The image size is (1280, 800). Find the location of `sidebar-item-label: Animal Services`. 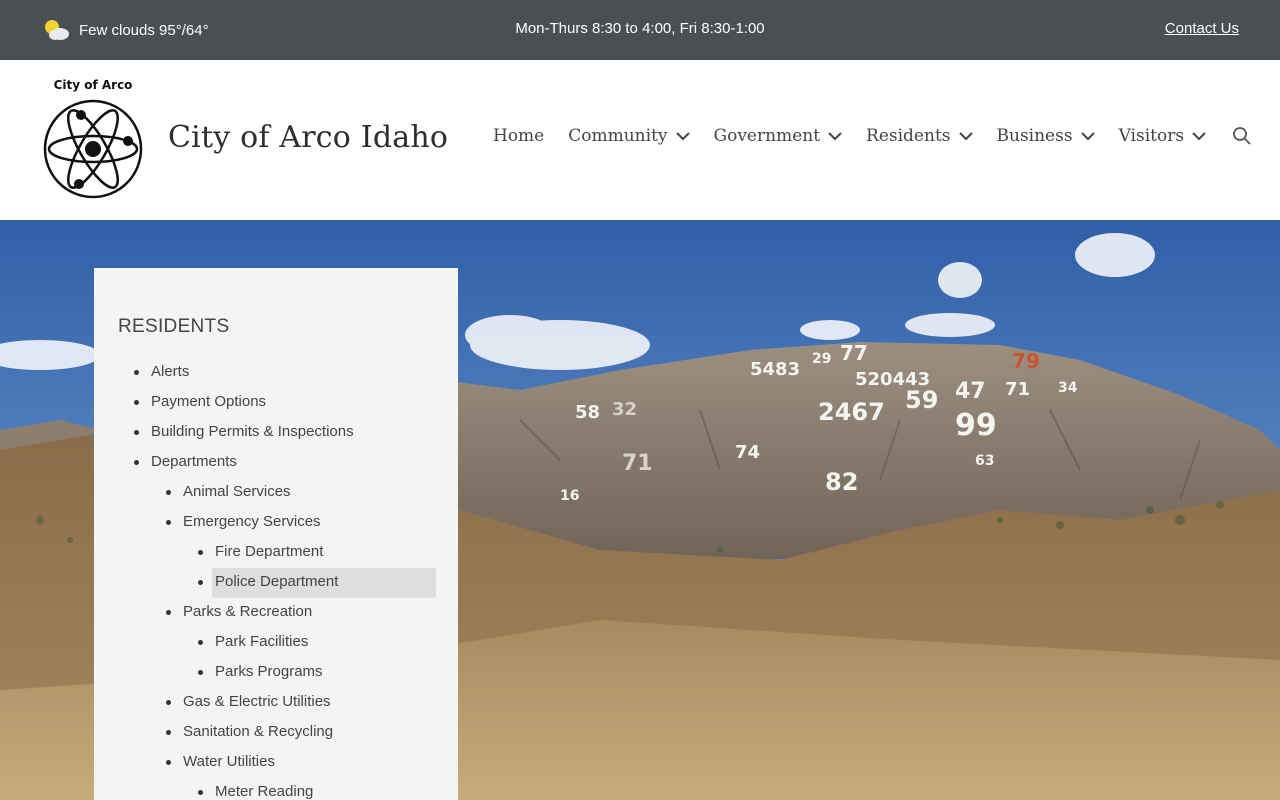

sidebar-item-label: Animal Services is located at coordinates (237, 491).